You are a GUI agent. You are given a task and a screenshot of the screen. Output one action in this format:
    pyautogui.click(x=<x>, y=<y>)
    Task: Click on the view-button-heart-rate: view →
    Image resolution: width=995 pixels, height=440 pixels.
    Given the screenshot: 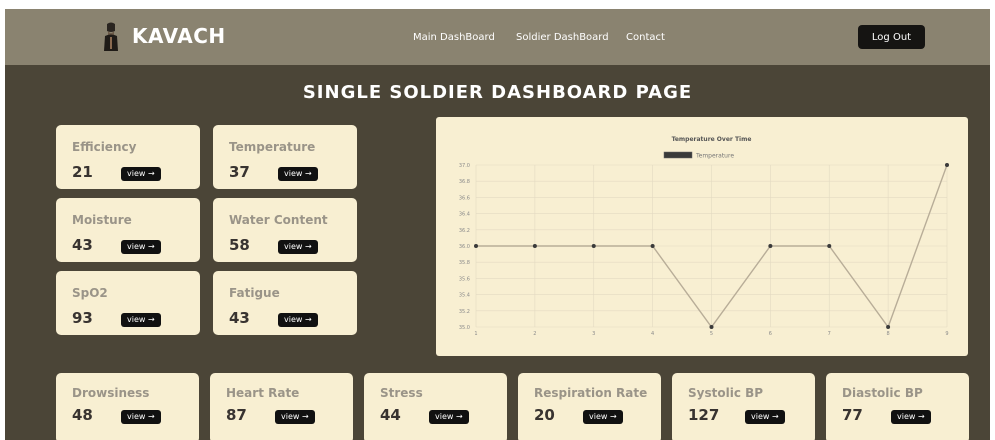 What is the action you would take?
    pyautogui.click(x=295, y=417)
    